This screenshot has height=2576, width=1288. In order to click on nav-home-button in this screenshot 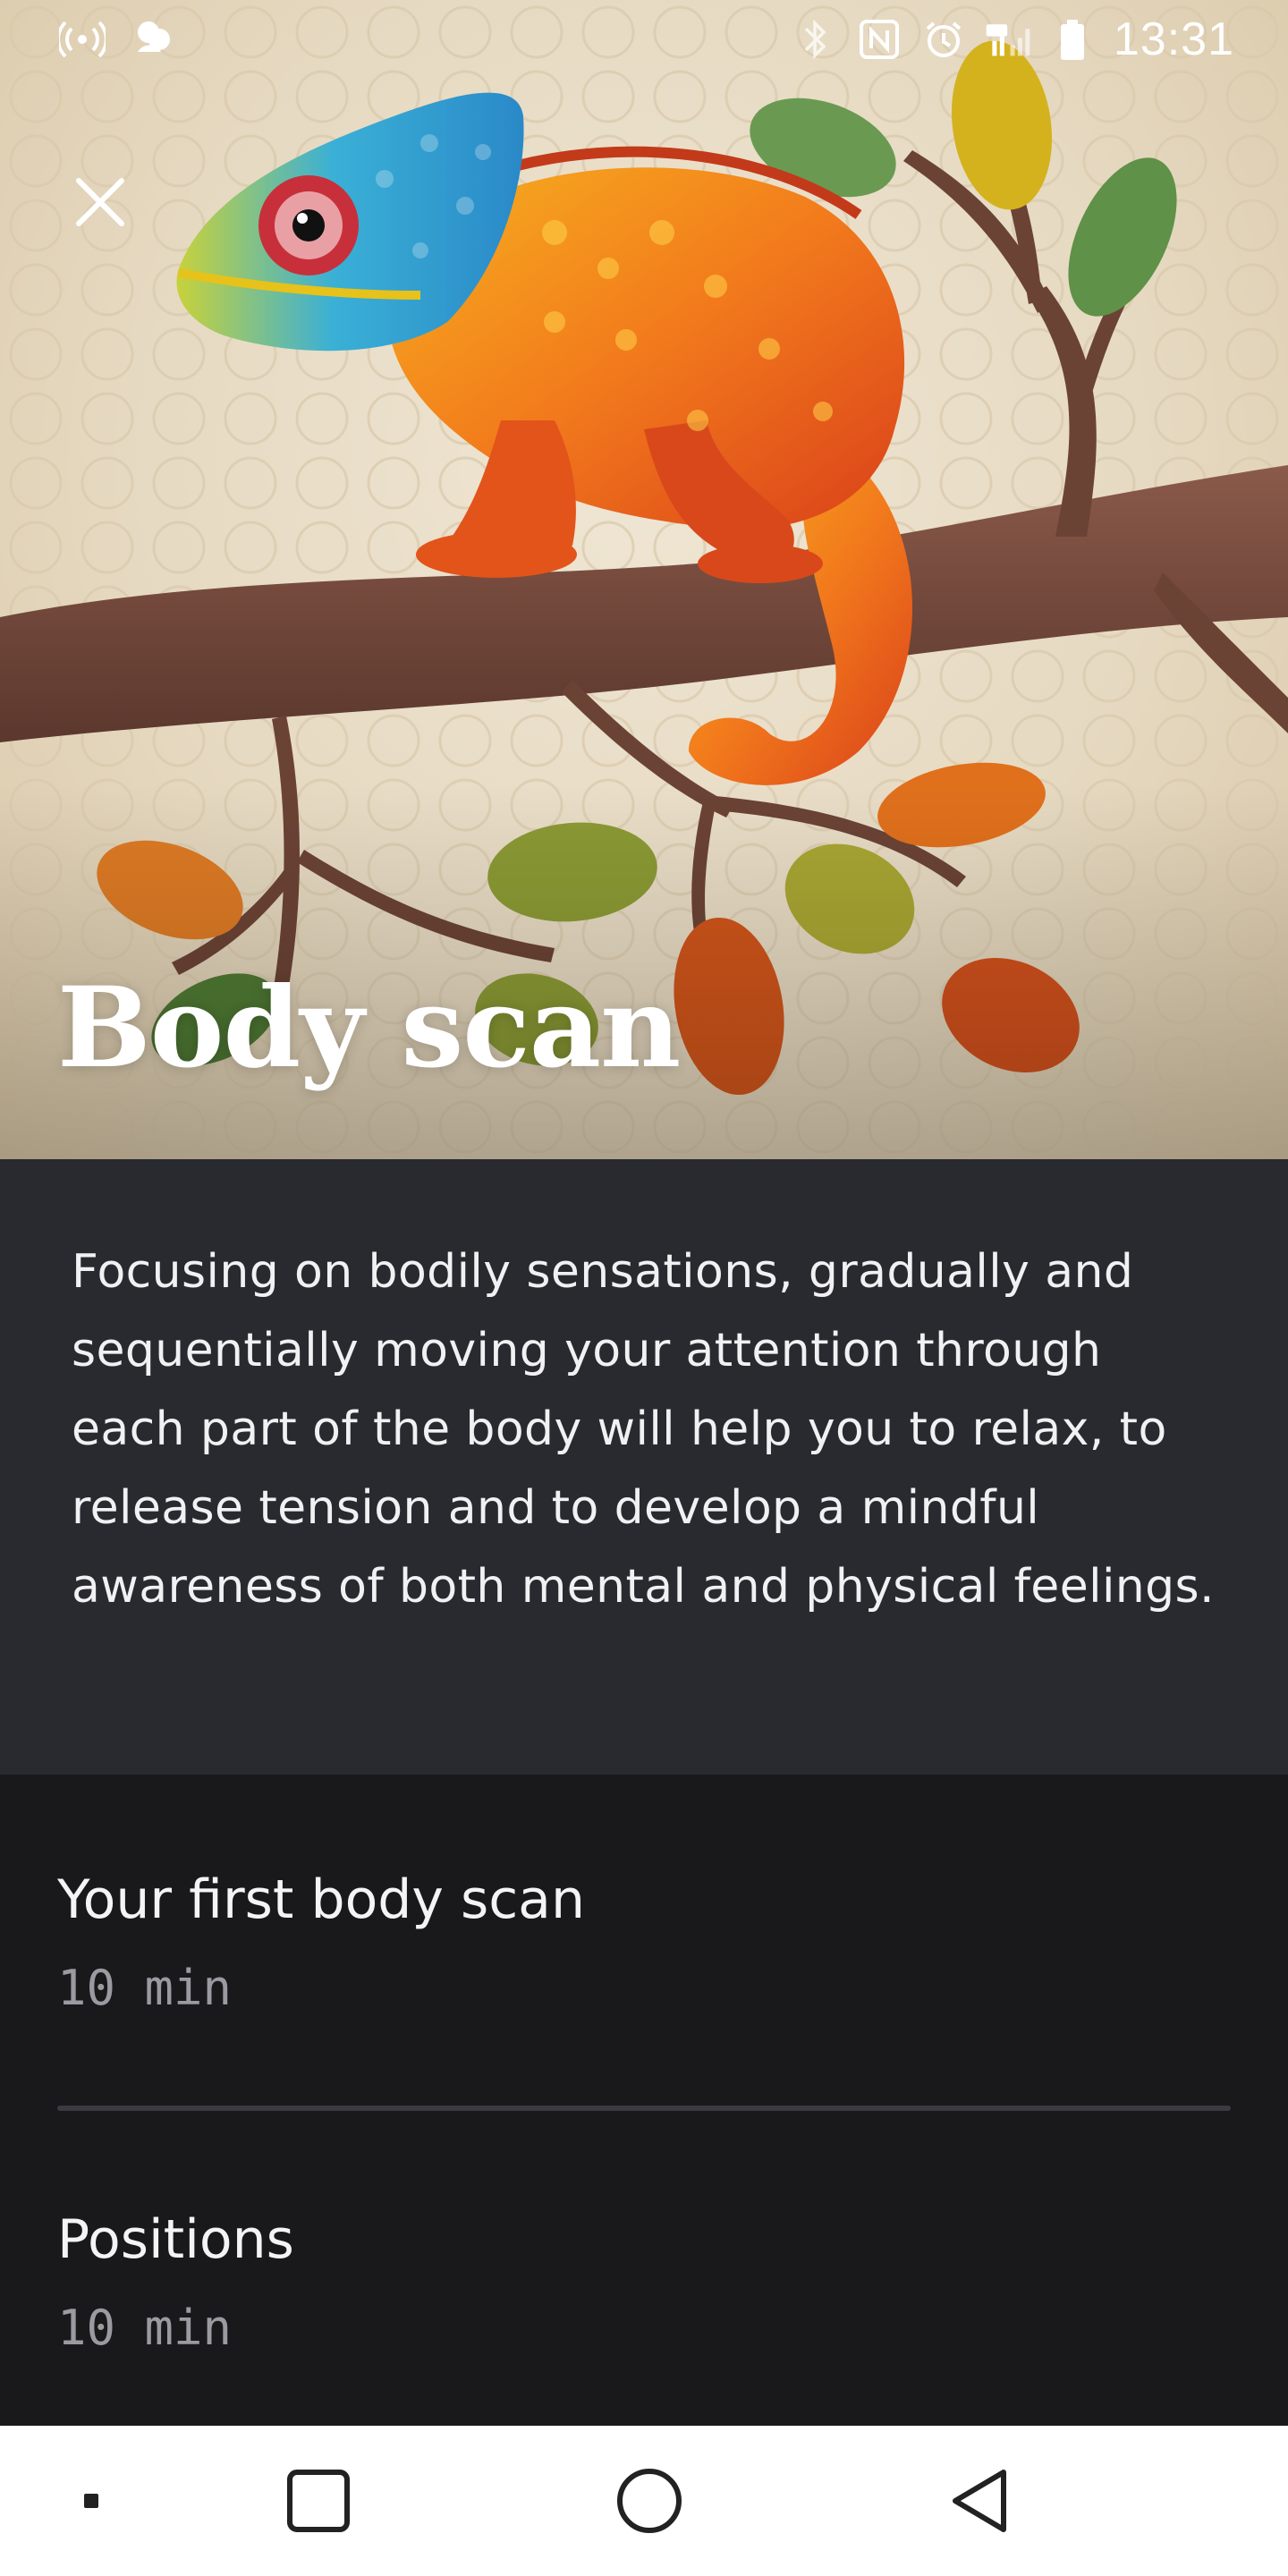, I will do `click(649, 2501)`.